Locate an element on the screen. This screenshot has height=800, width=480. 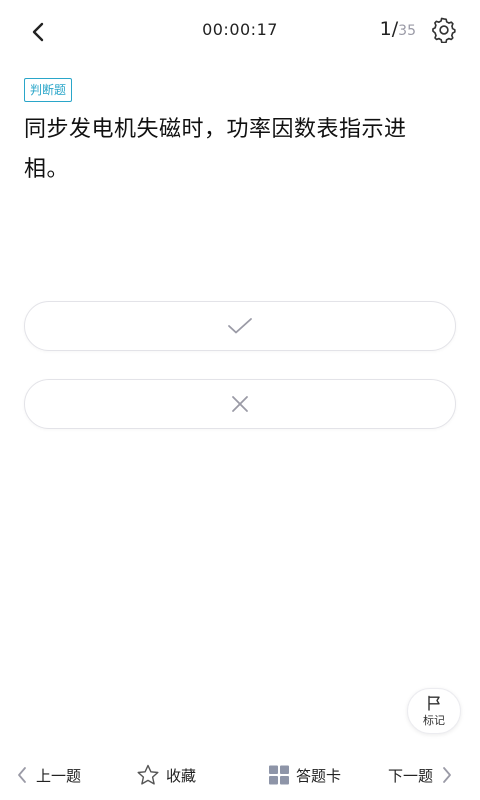
answer-card-button: 答题卡 is located at coordinates (304, 775).